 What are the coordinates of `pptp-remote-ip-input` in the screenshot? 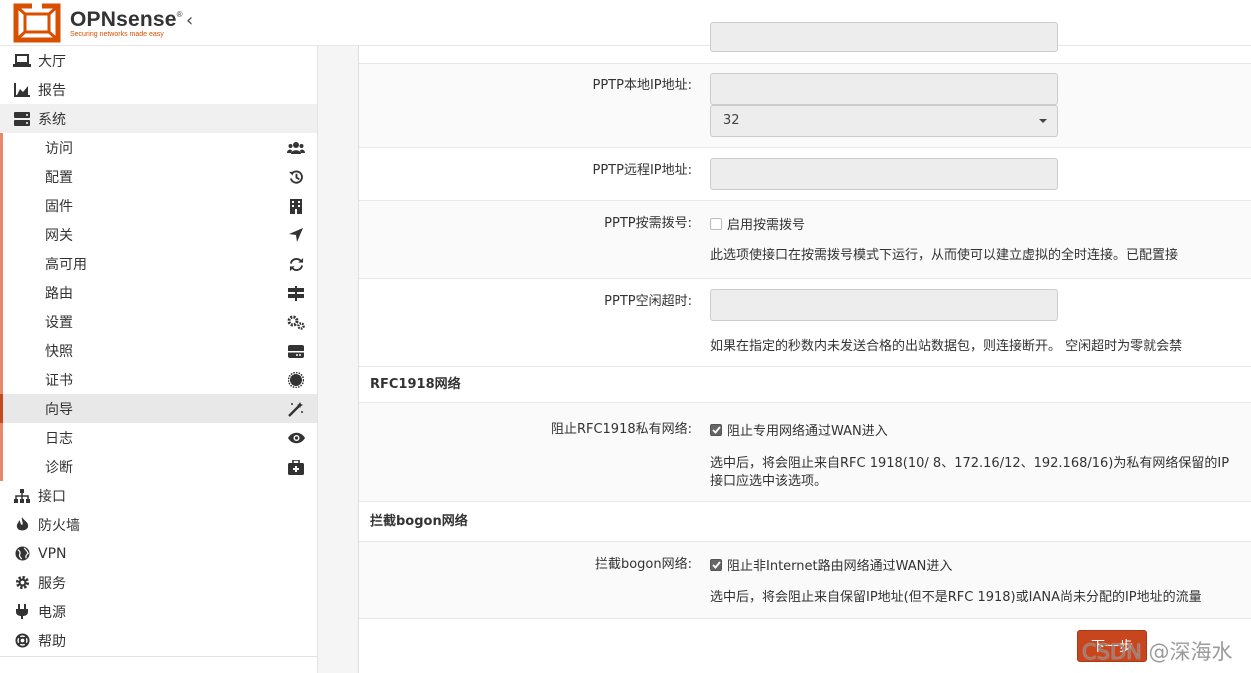 It's located at (884, 174).